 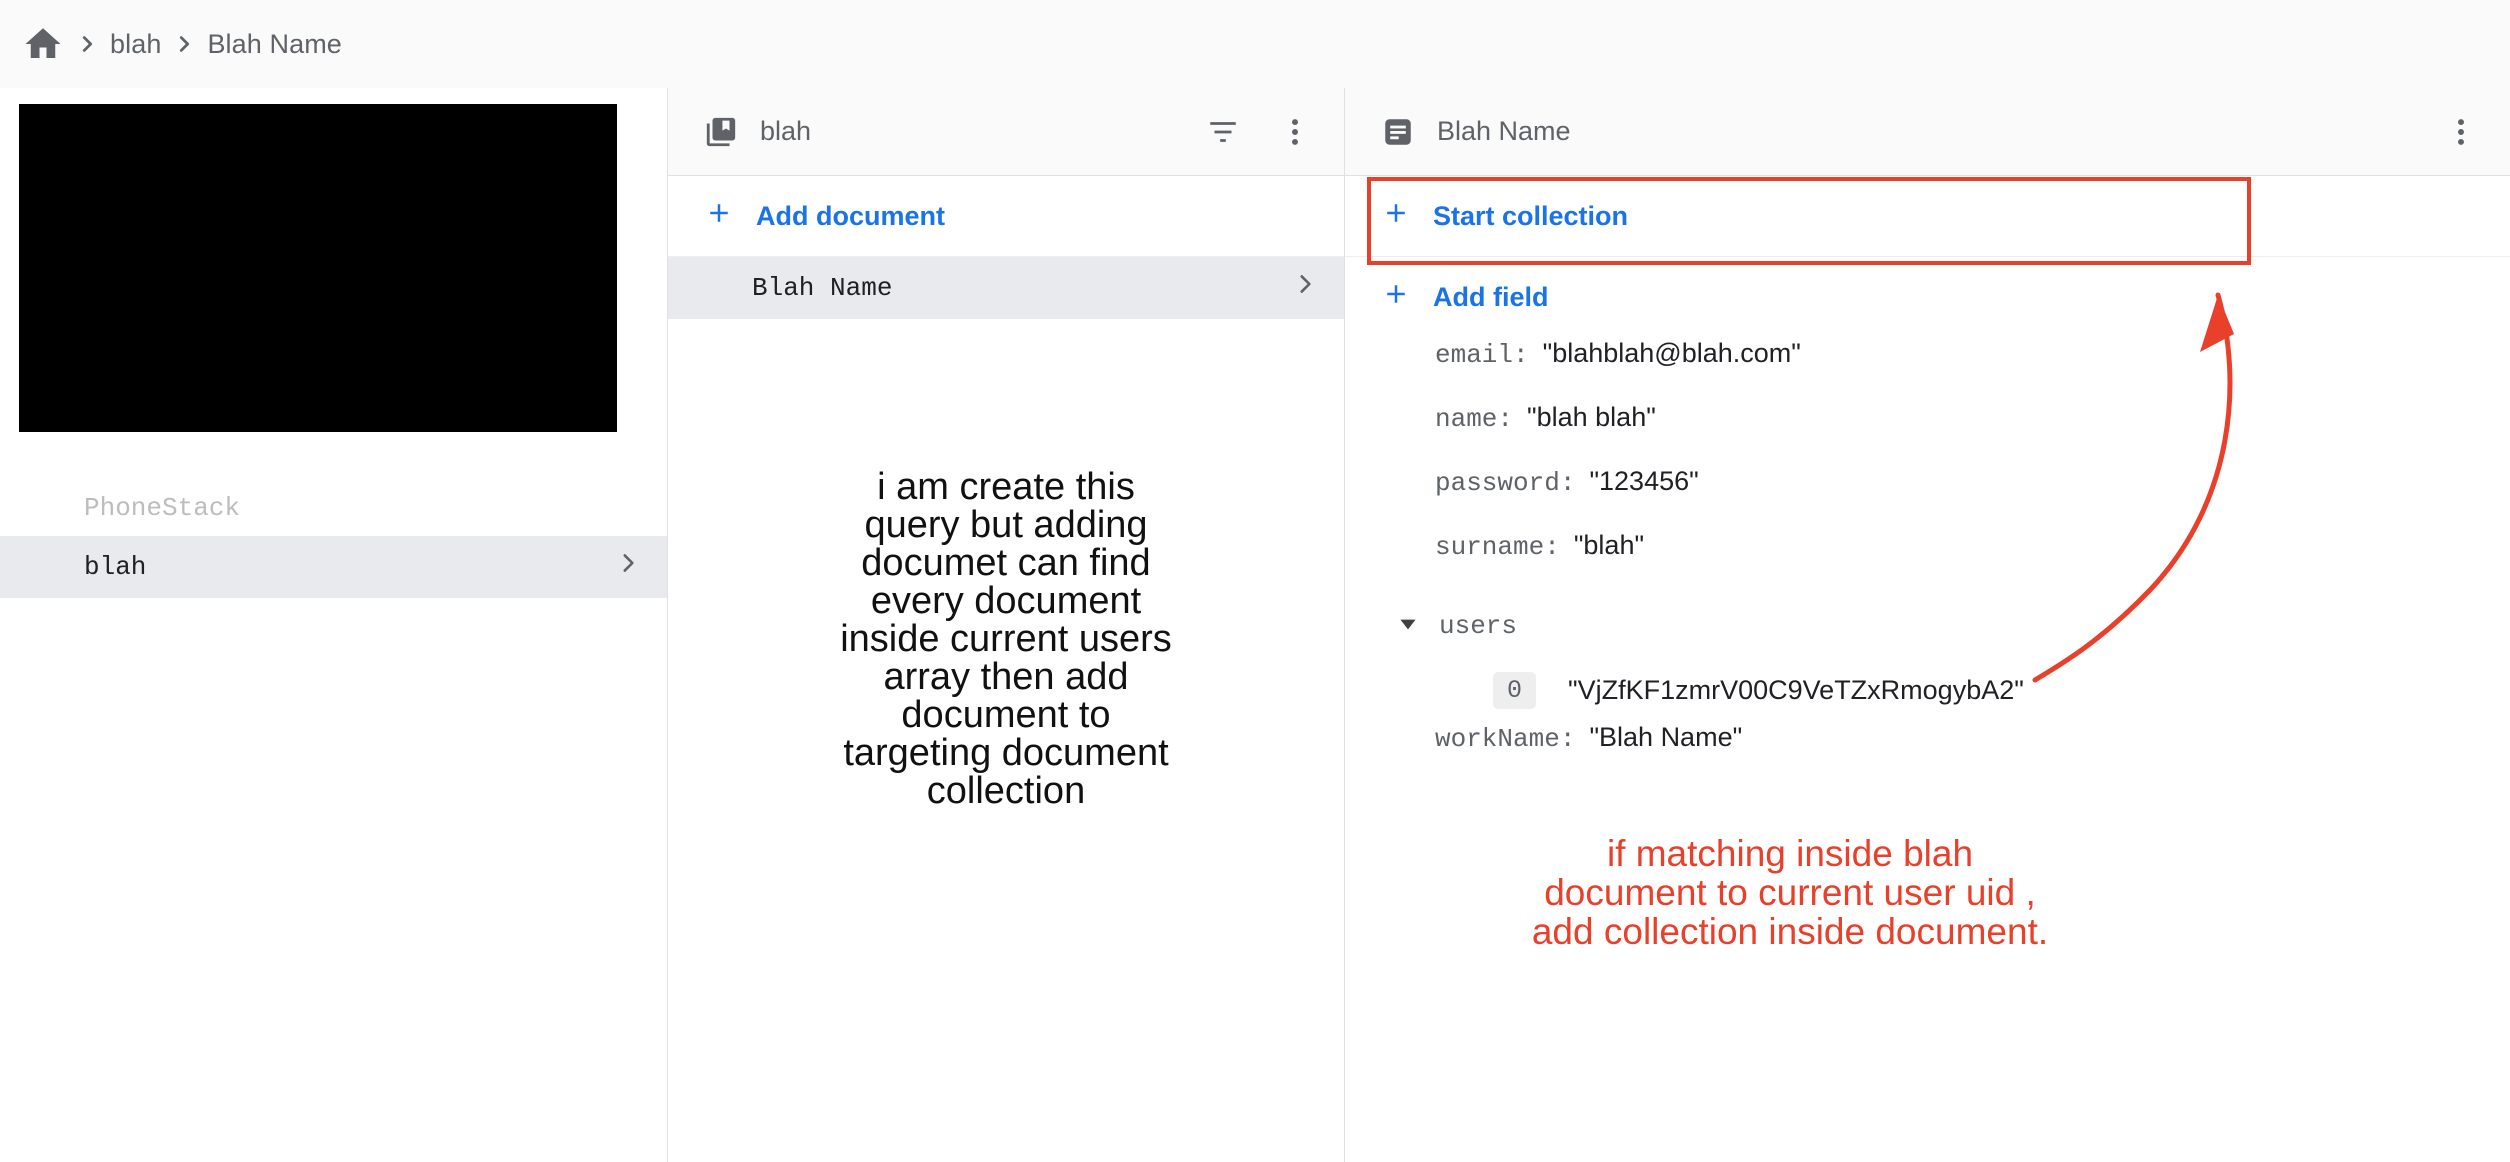 I want to click on document-header: Blah Name, so click(x=1927, y=132).